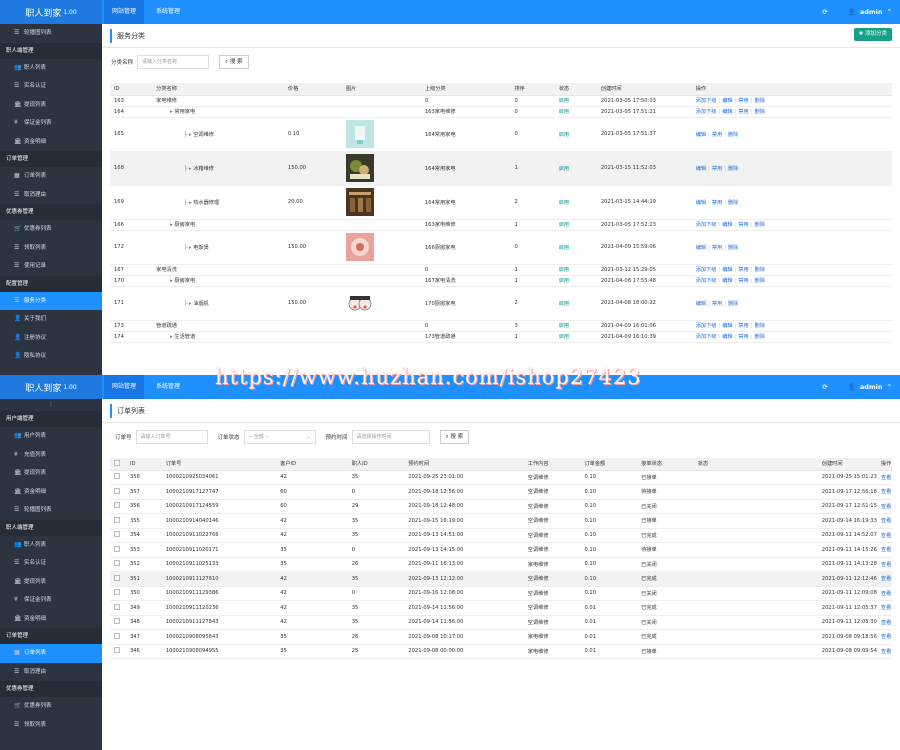  What do you see at coordinates (51, 300) in the screenshot?
I see `sidebar-item: ☰ 服务分类` at bounding box center [51, 300].